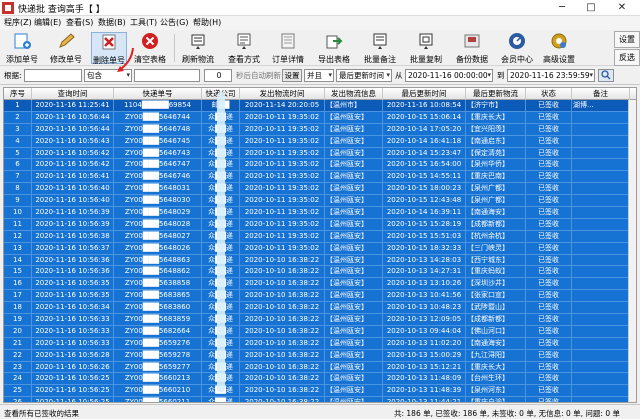 Image resolution: width=640 pixels, height=419 pixels. I want to click on to-datetime-input: 2020-11-16 23:59:59, so click(551, 75).